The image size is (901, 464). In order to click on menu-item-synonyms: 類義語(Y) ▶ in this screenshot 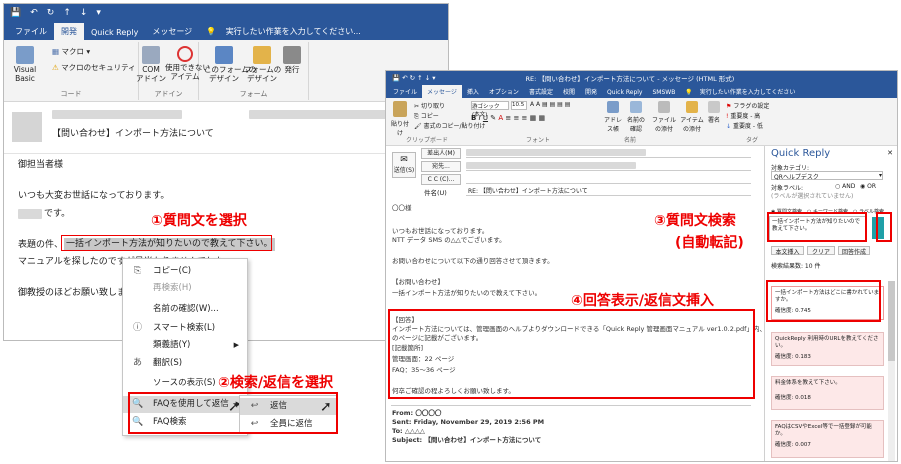, I will do `click(185, 345)`.